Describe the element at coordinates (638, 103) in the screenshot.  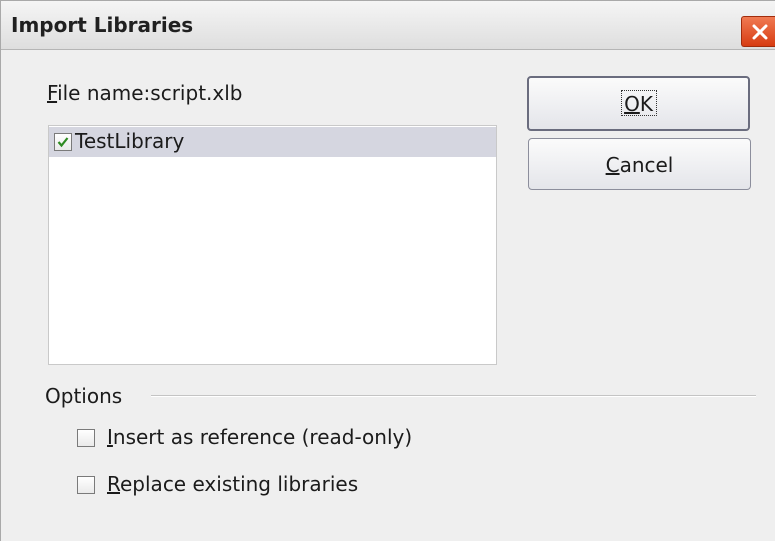
I see `ok-button: OK` at that location.